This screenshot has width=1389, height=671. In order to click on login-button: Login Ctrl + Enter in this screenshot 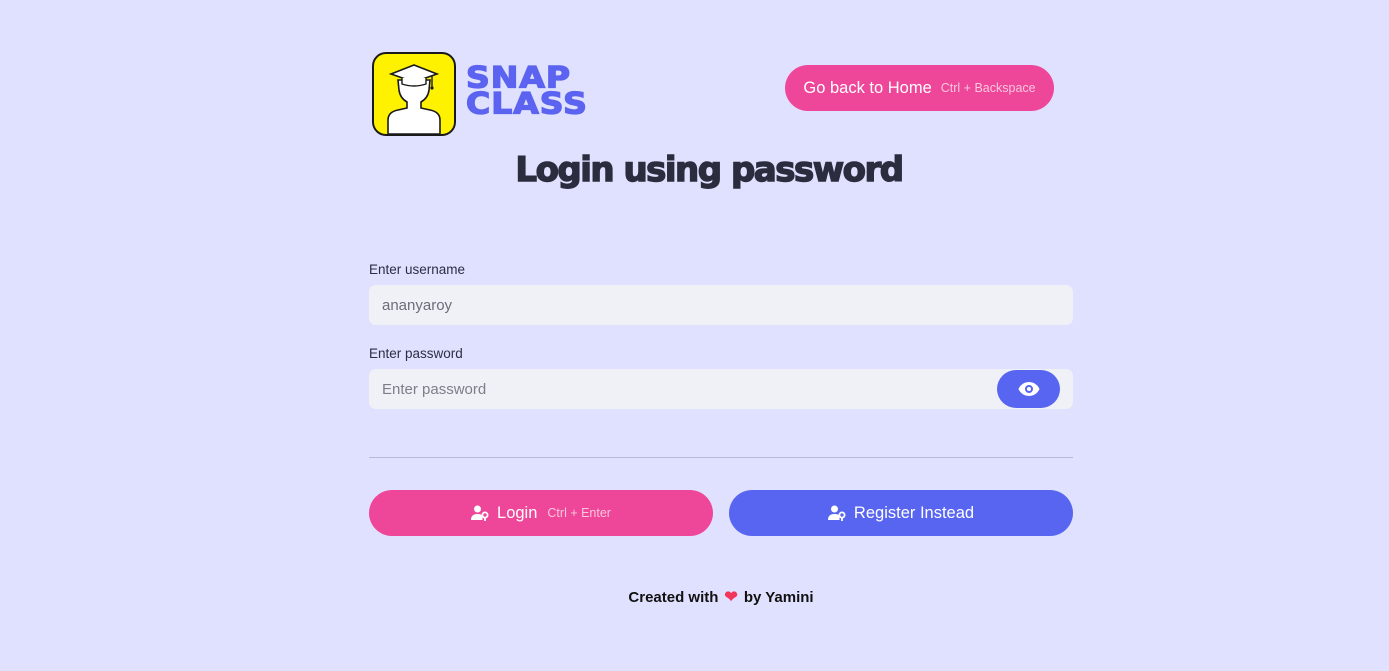, I will do `click(541, 513)`.